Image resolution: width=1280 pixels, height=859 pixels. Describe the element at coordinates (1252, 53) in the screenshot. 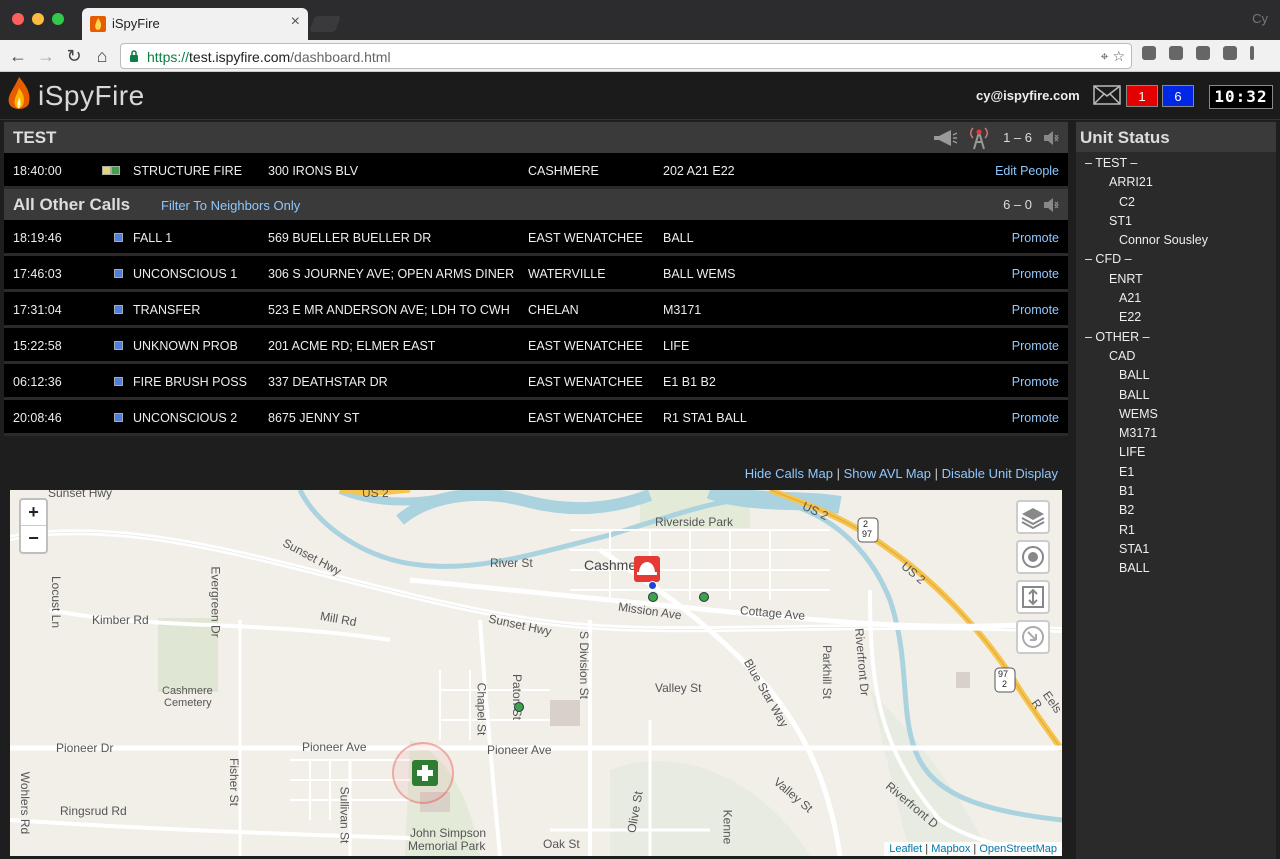

I see `menu-icon` at that location.